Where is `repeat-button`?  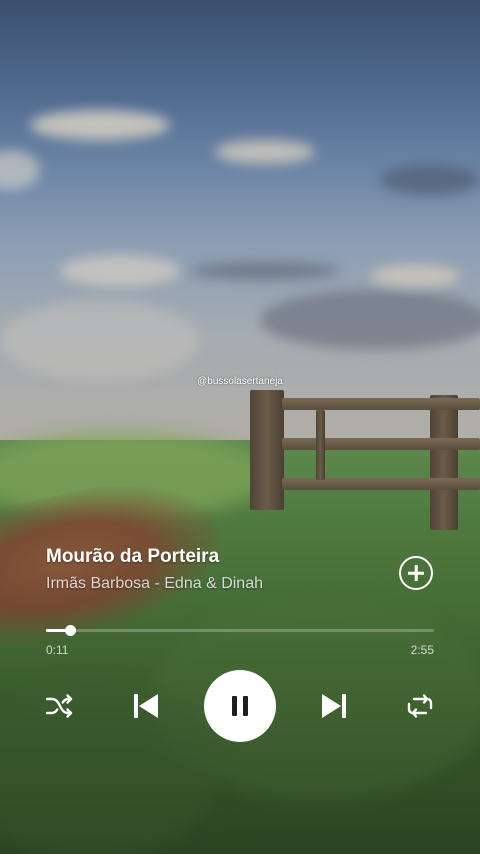
repeat-button is located at coordinates (420, 706).